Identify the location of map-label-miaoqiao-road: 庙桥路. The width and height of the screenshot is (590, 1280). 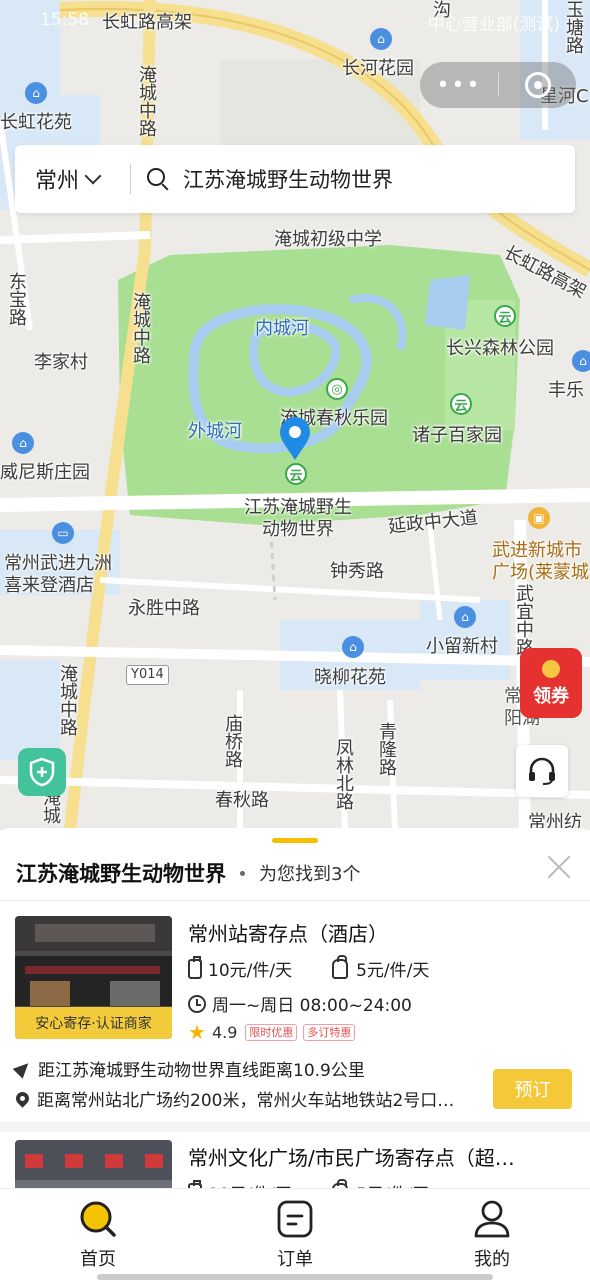
(232, 741).